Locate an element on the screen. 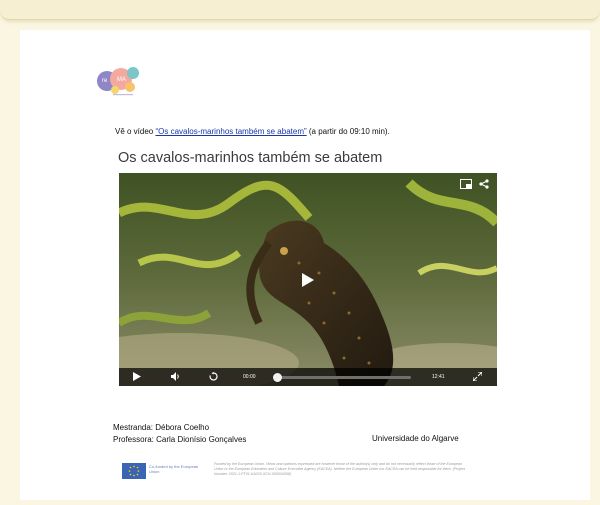 Image resolution: width=600 pixels, height=505 pixels. play-overlay-button is located at coordinates (308, 280).